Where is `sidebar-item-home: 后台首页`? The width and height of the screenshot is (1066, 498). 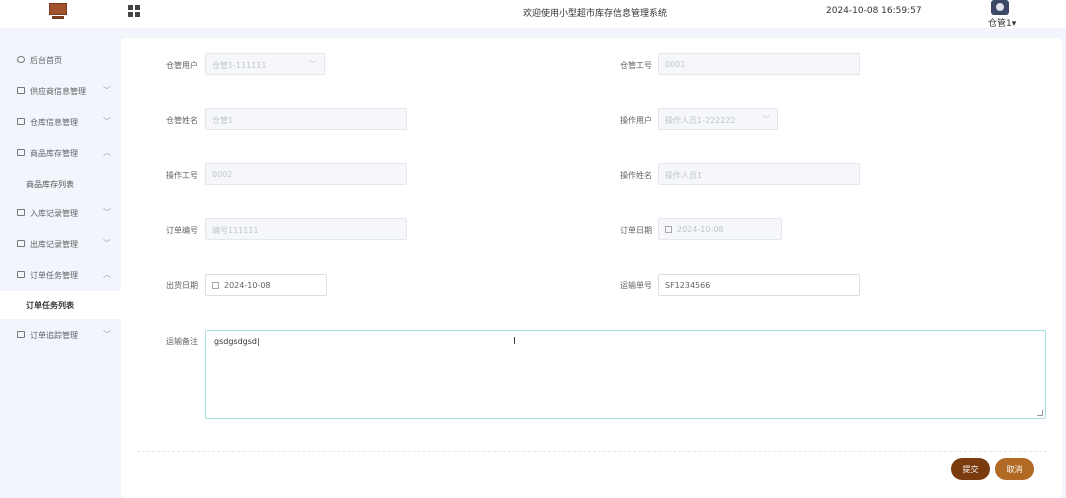
sidebar-item-home: 后台首页 is located at coordinates (61, 60).